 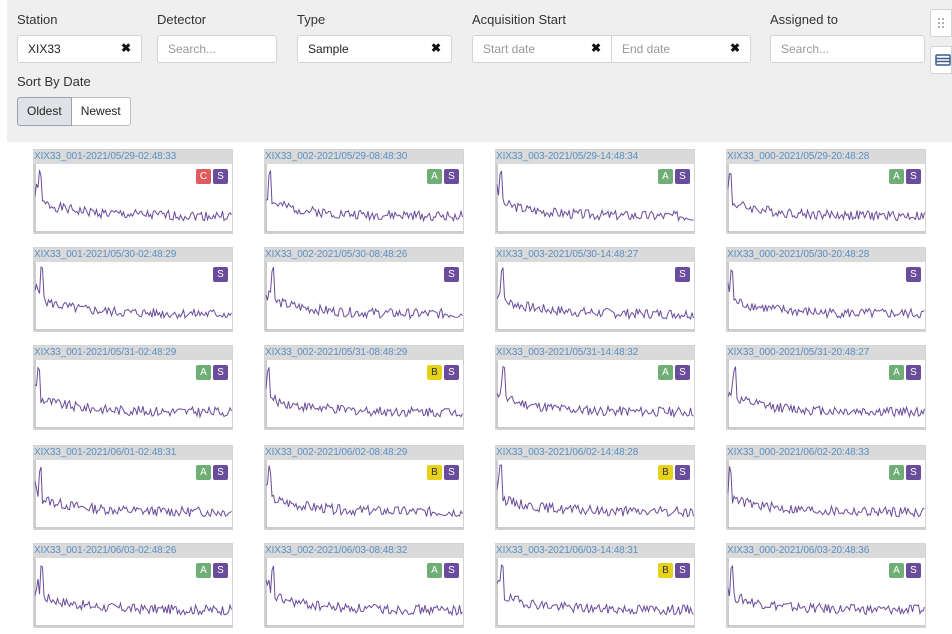 I want to click on tile-header: XIX33_000-2021/05/30-20:48:28, so click(x=826, y=255).